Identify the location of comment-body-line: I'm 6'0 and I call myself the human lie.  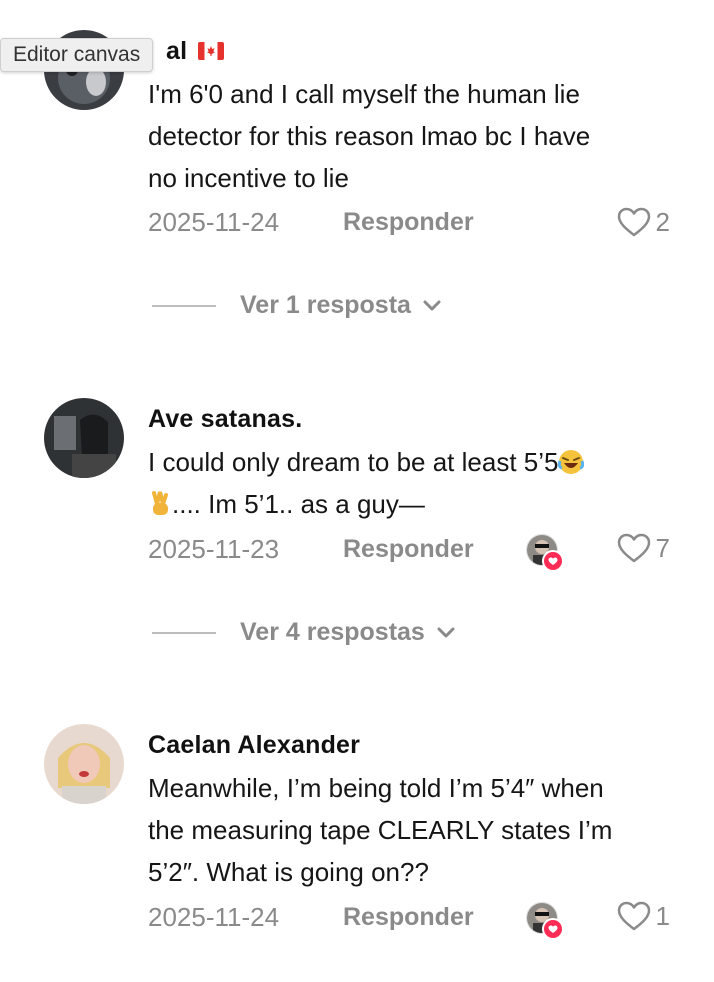
(364, 94).